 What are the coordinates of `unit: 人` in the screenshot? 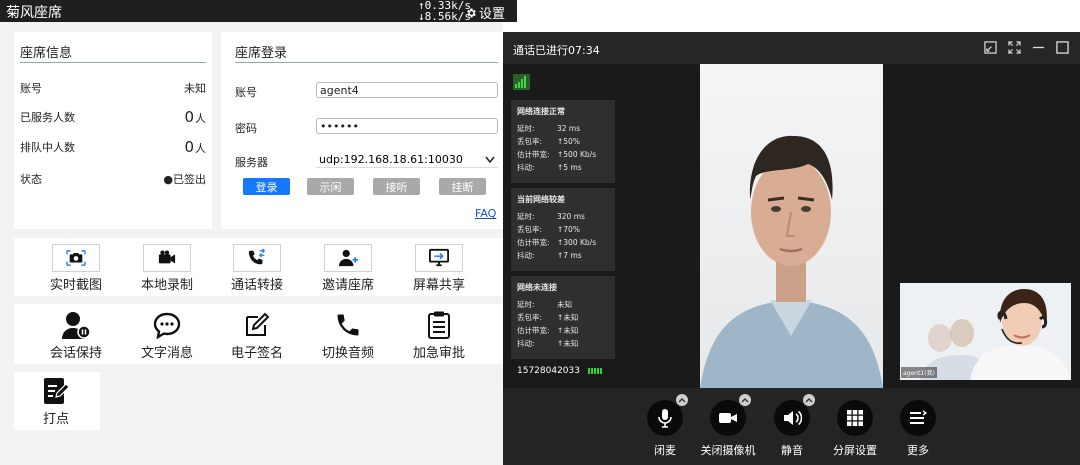 It's located at (200, 148).